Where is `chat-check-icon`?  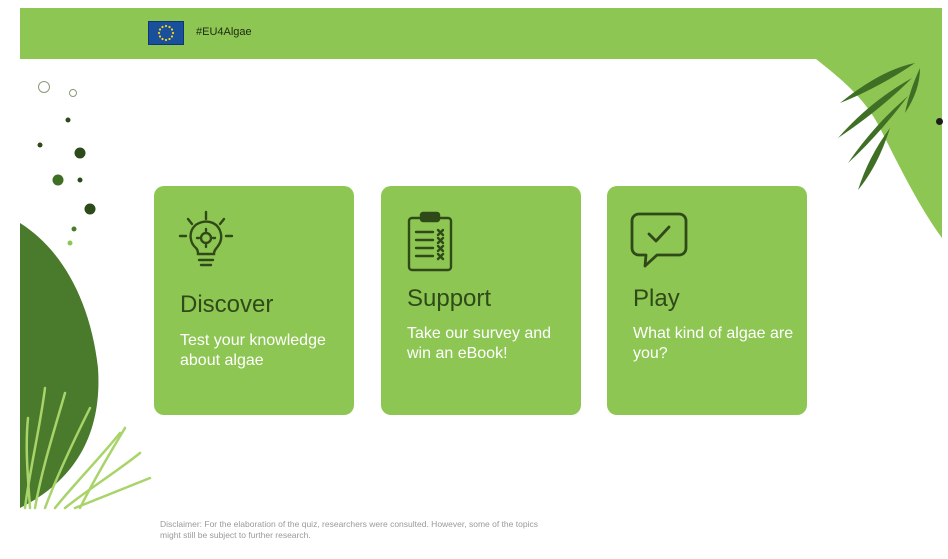 chat-check-icon is located at coordinates (659, 240).